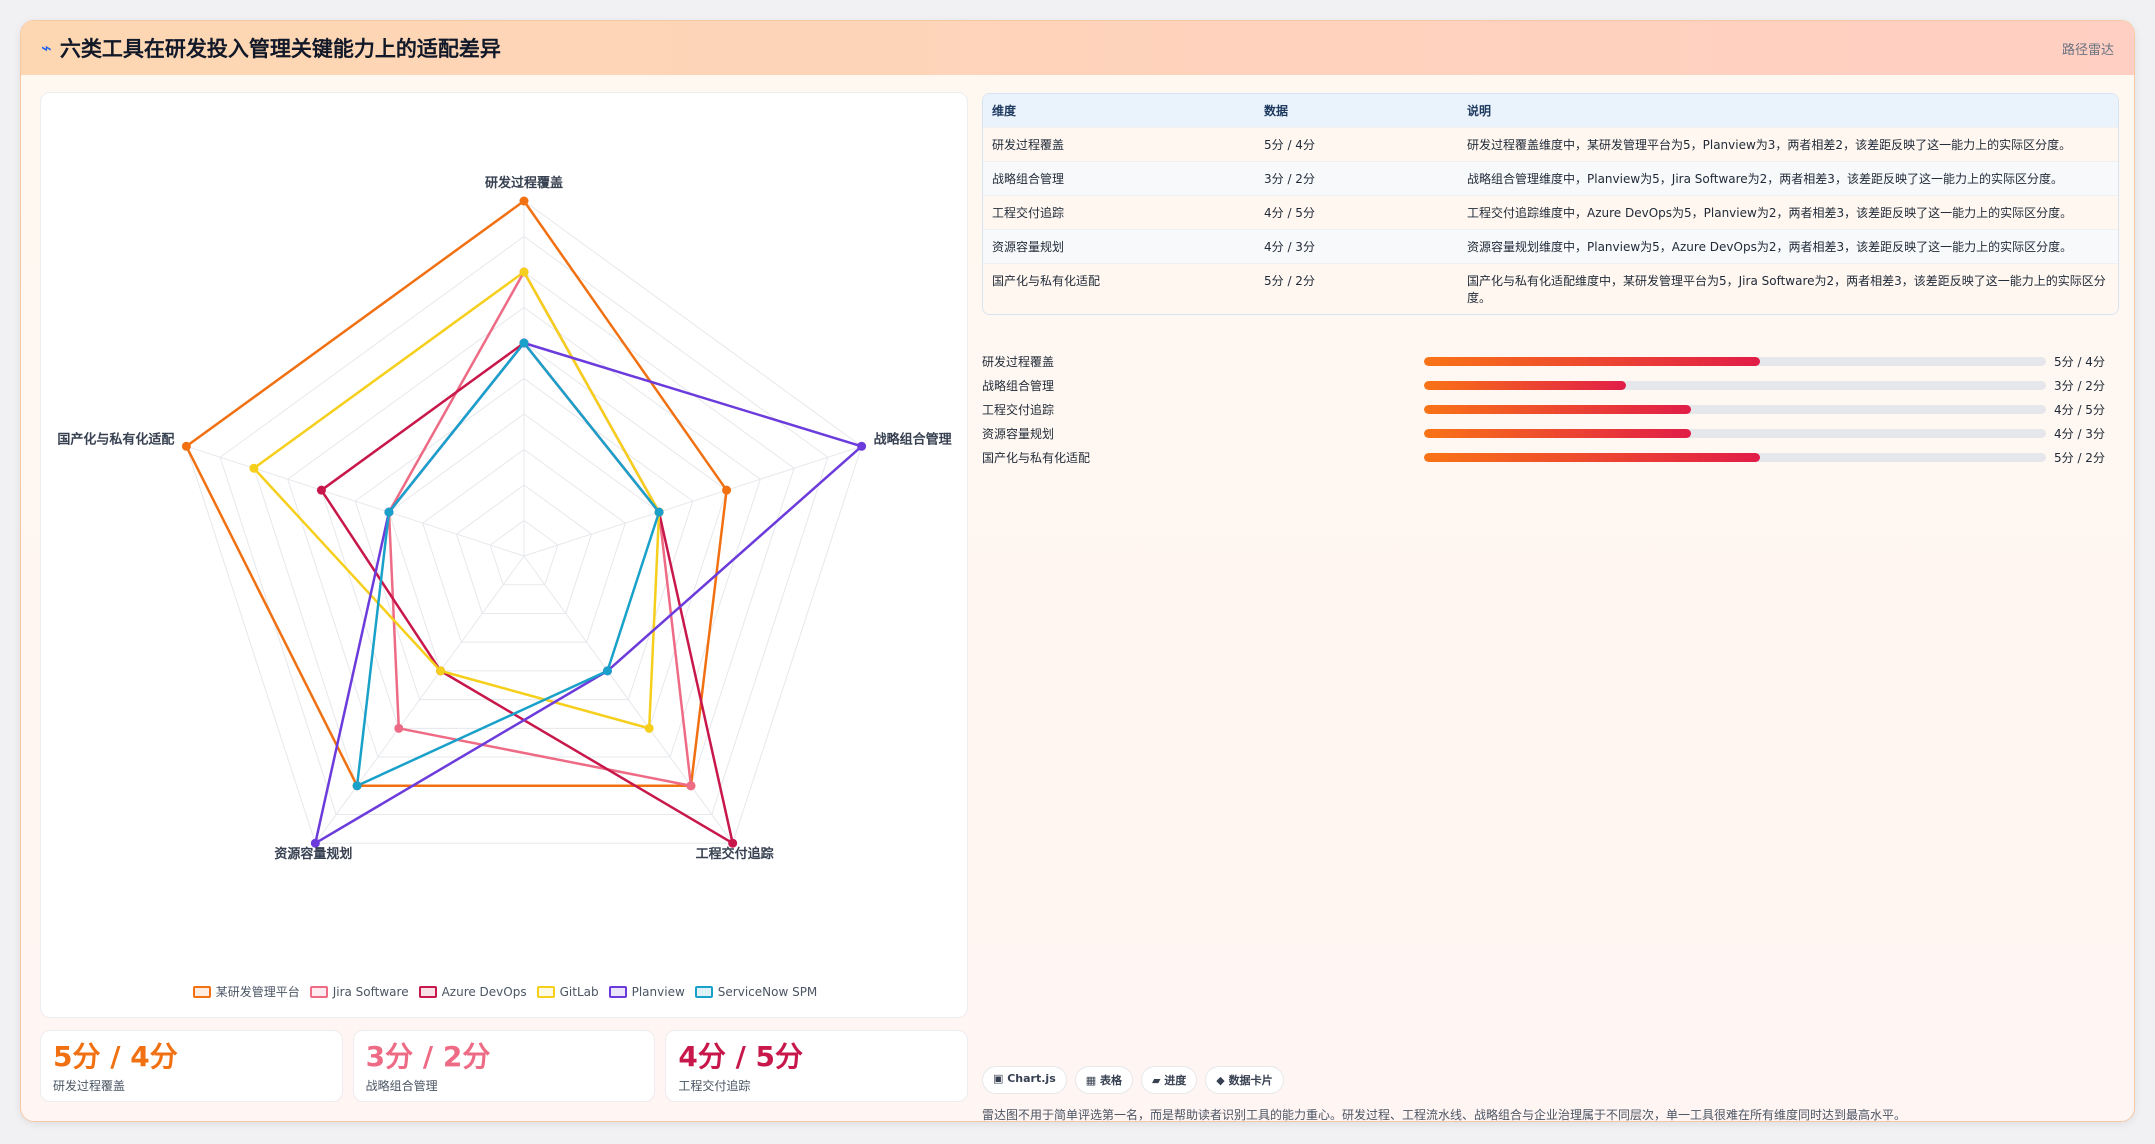  I want to click on legend-label: GitLab, so click(579, 991).